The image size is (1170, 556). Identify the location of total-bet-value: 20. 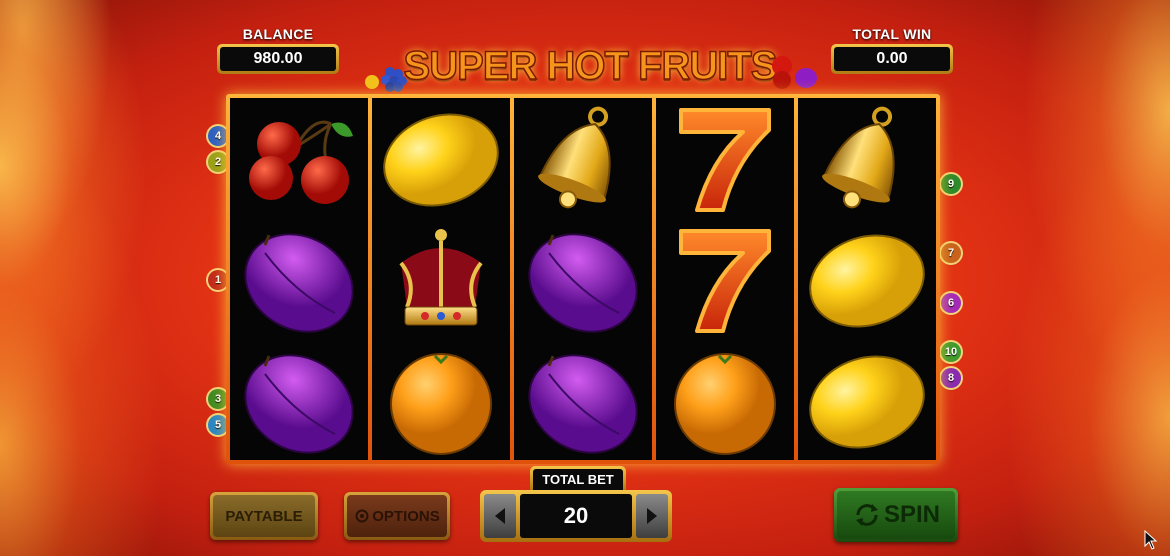
(576, 516).